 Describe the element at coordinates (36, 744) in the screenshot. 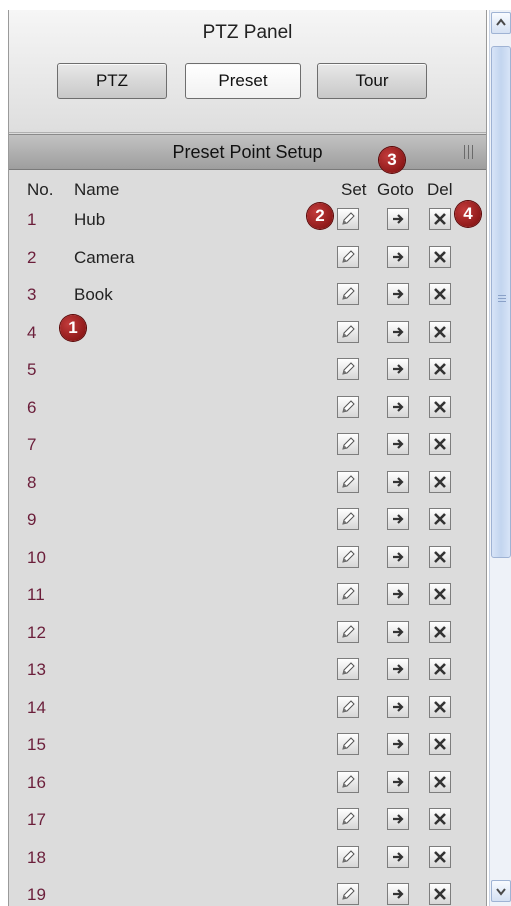

I see `preset-number: 15` at that location.